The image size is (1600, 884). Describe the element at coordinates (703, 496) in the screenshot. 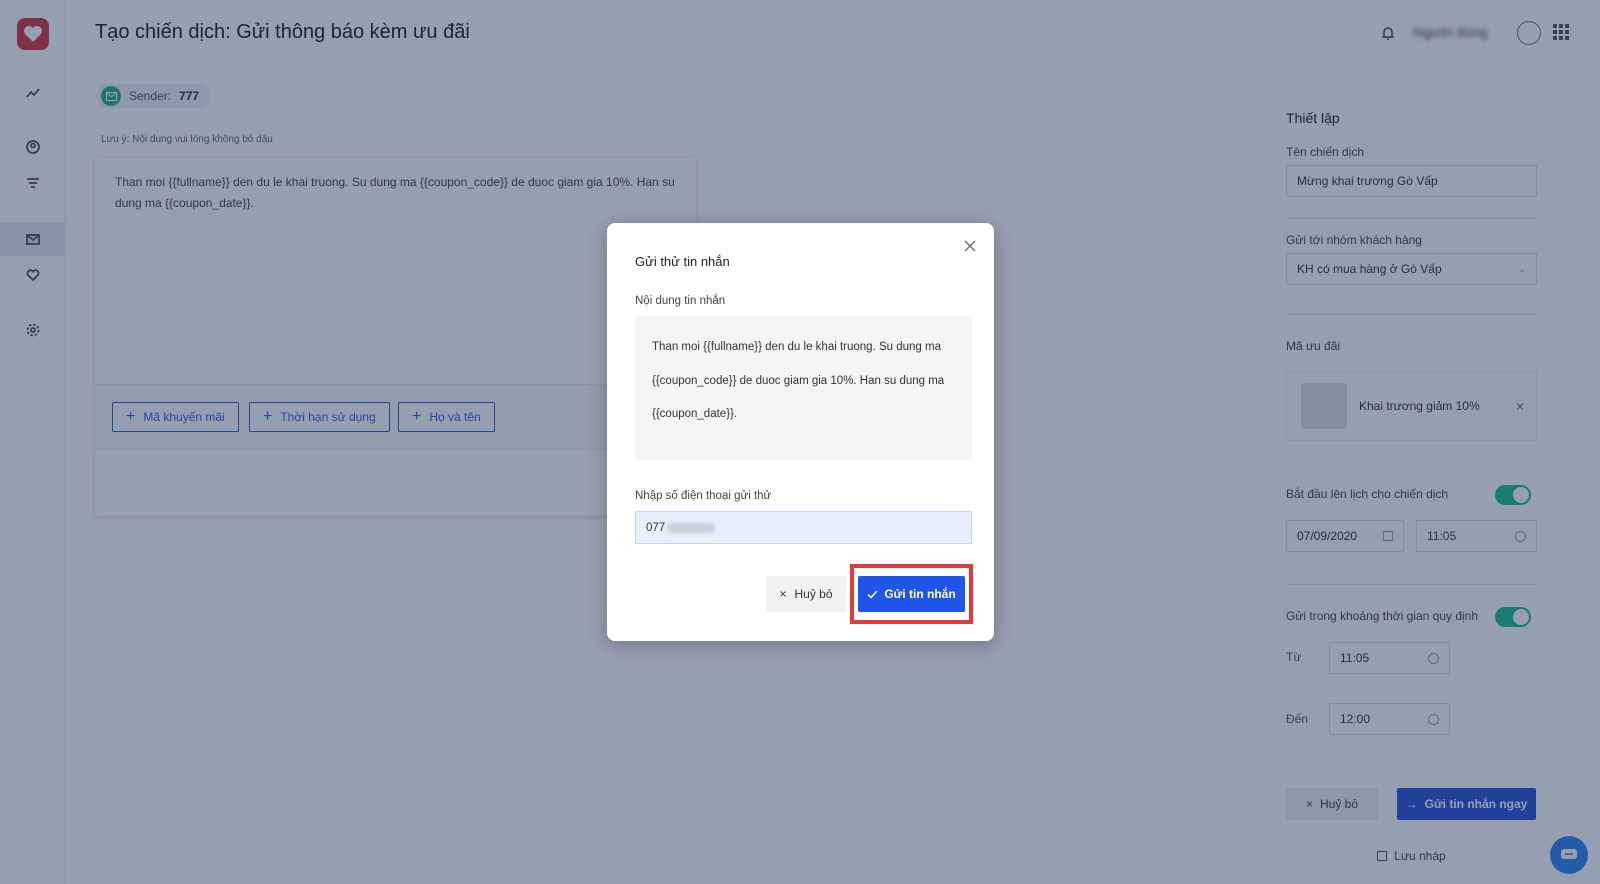

I see `test-phone-label: Nhập số điện thoại gửi thử` at that location.